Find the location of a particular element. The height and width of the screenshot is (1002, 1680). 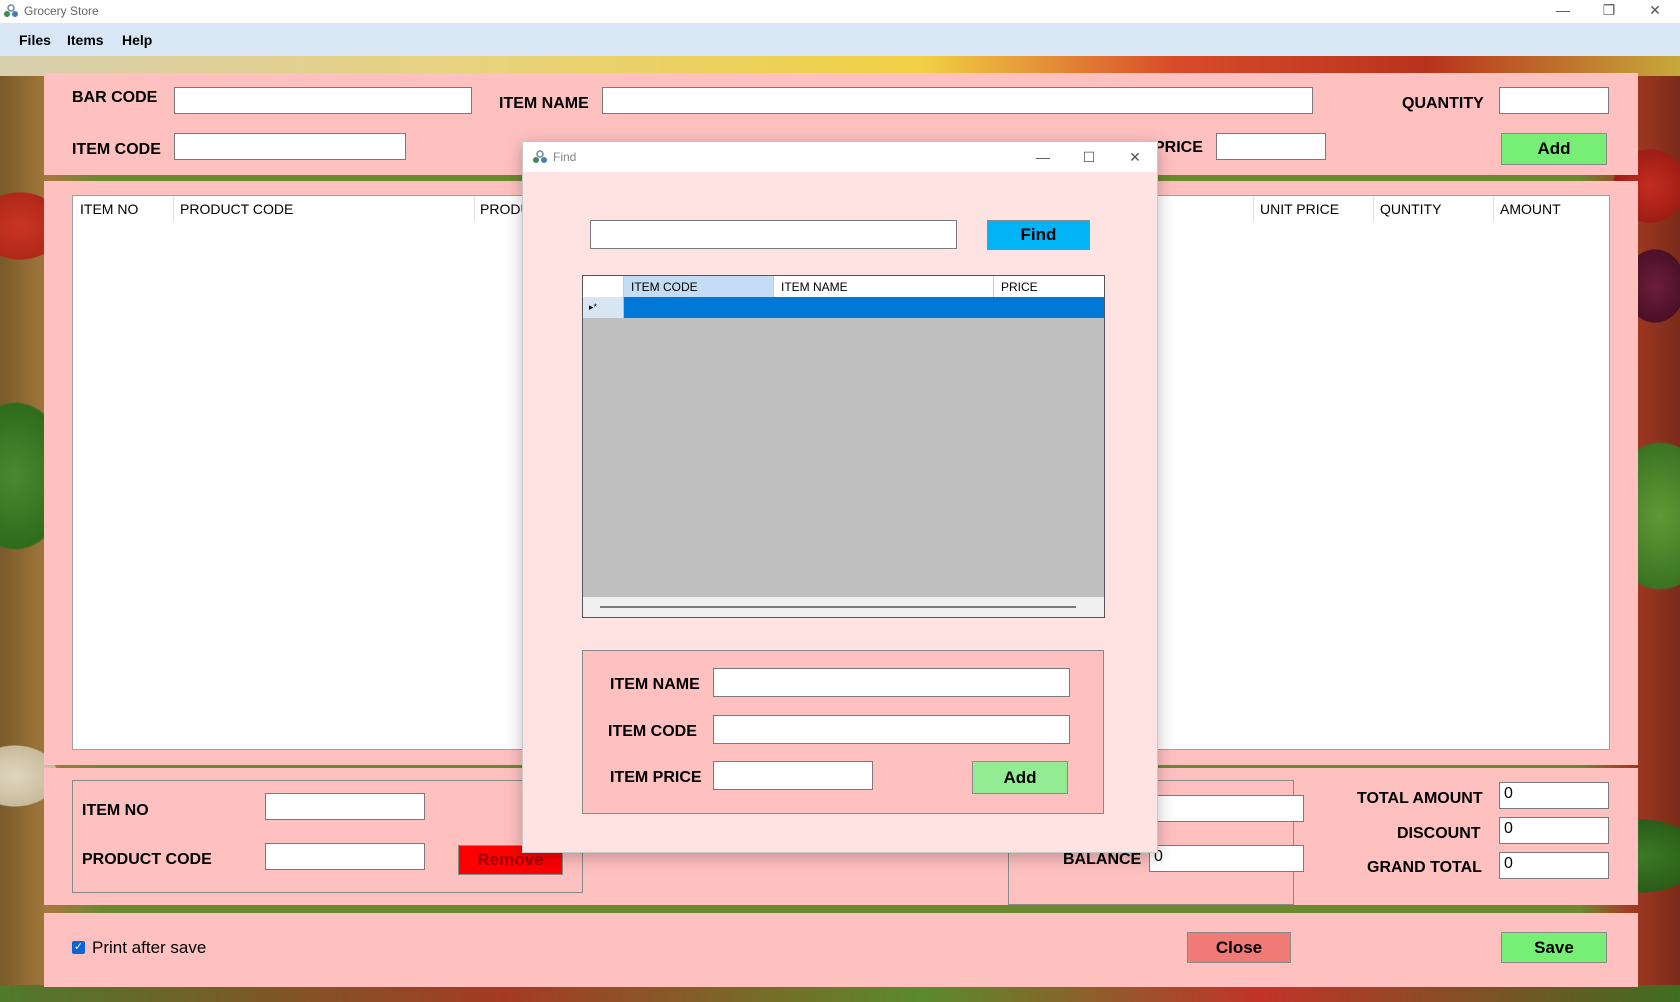

dialog-item-code-input is located at coordinates (891, 729).